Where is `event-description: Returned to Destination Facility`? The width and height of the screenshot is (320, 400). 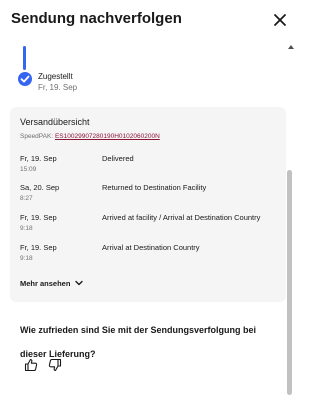
event-description: Returned to Destination Facility is located at coordinates (154, 187).